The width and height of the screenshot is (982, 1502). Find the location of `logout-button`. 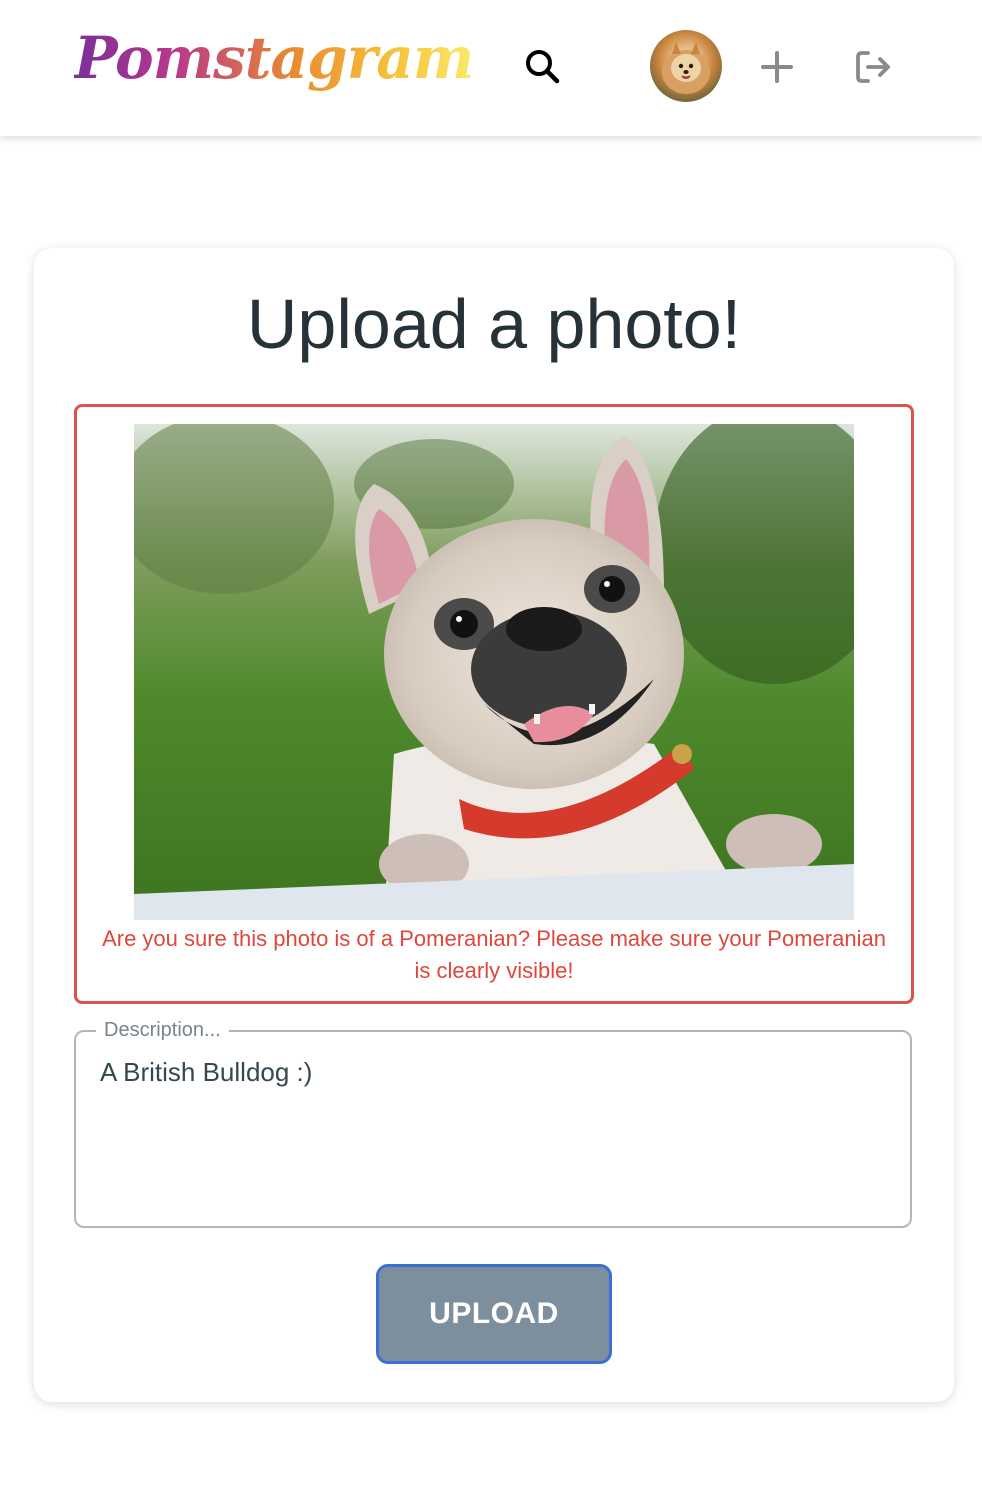

logout-button is located at coordinates (873, 67).